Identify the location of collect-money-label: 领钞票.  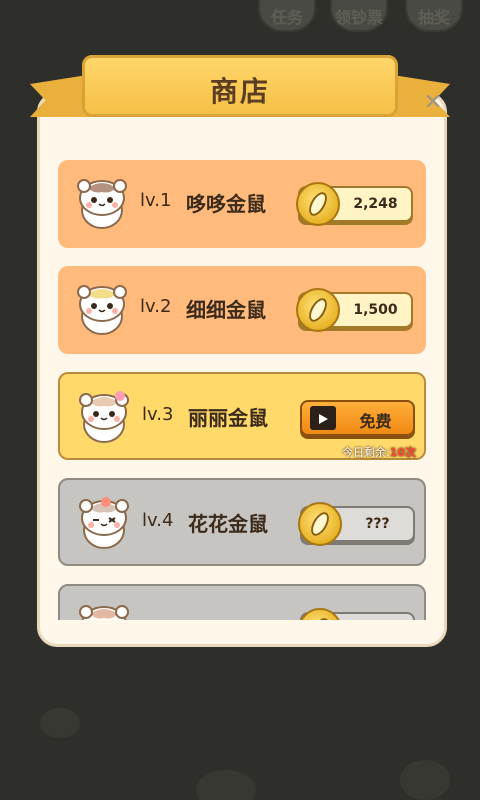
(358, 17).